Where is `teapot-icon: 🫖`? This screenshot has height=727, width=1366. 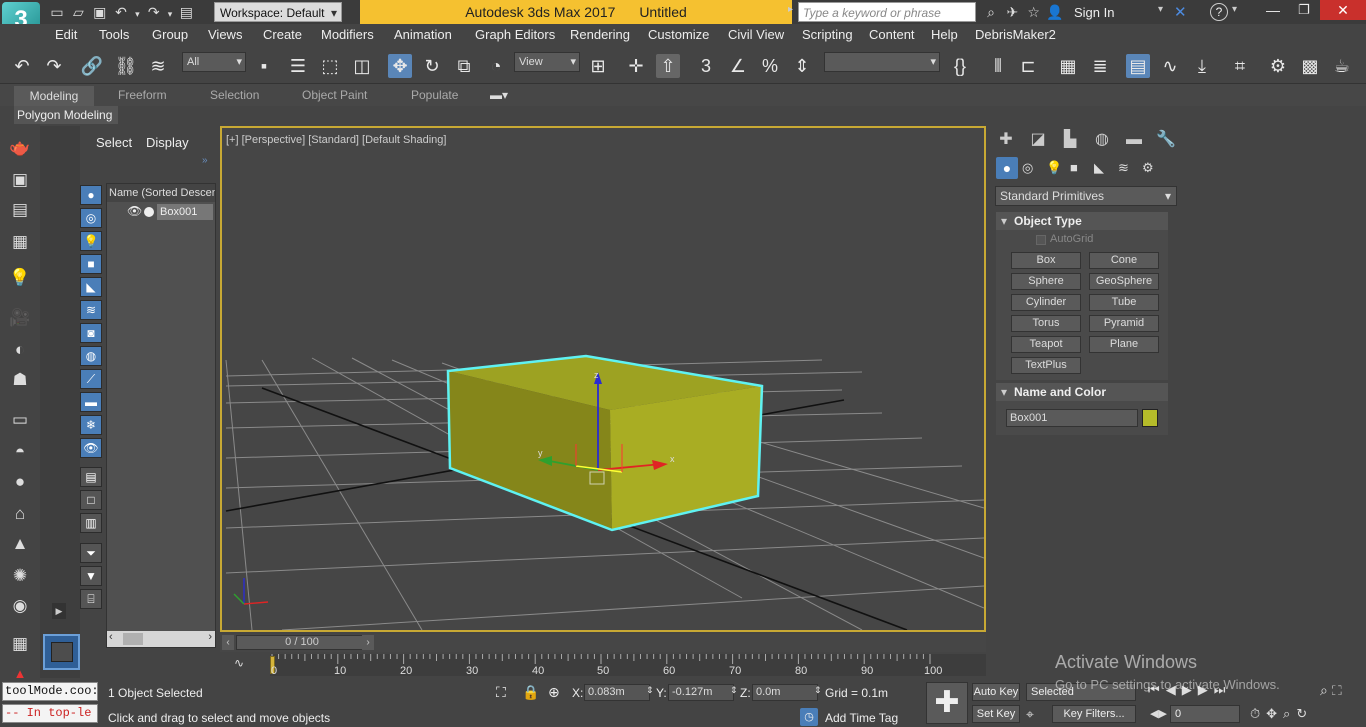
teapot-icon: 🫖 is located at coordinates (20, 148).